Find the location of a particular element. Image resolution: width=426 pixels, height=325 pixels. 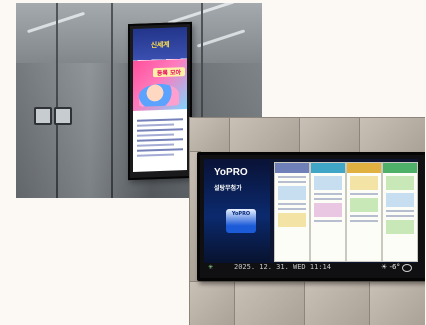

sun-icon: ☀ is located at coordinates (384, 267).